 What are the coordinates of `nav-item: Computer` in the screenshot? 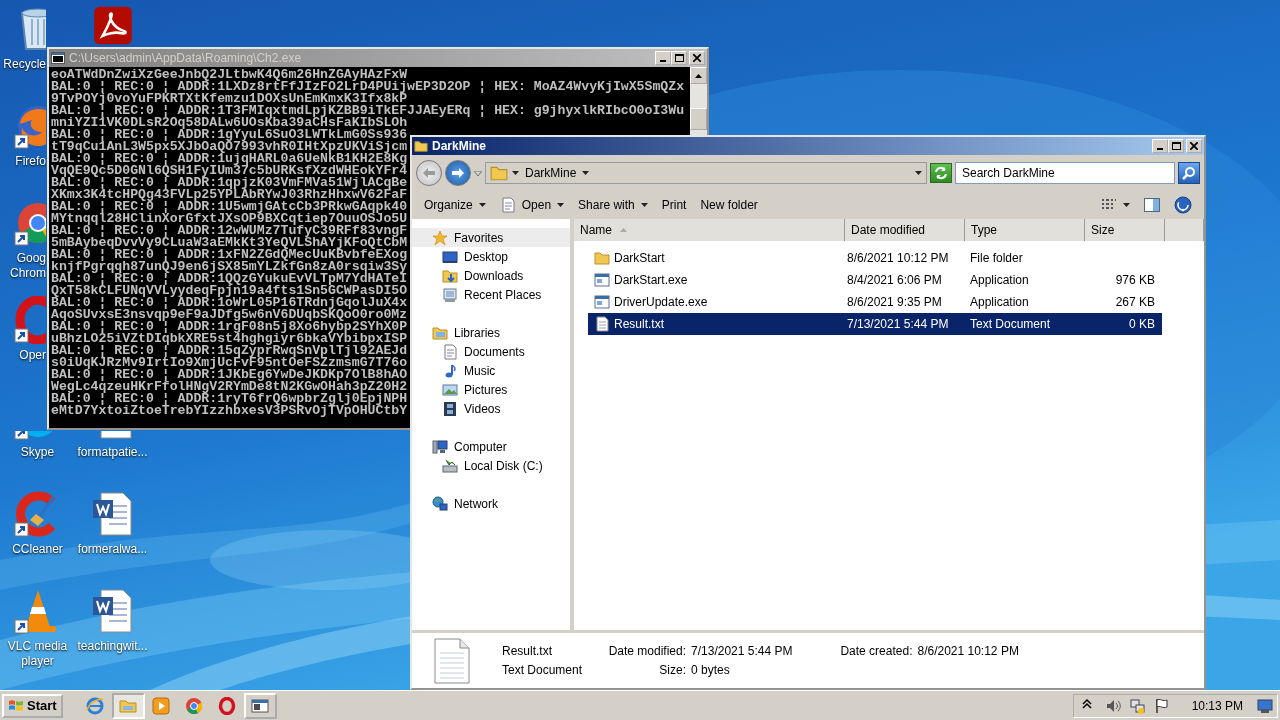 It's located at (491, 446).